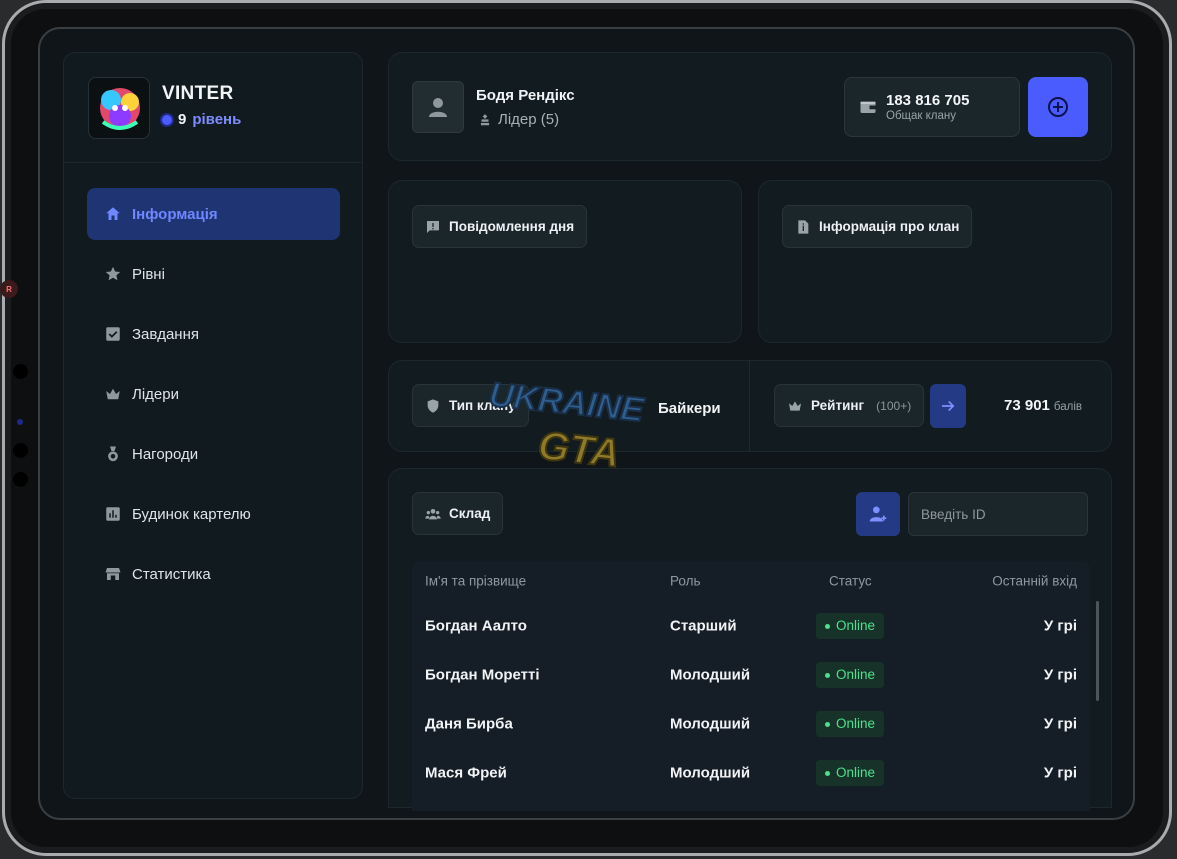 The width and height of the screenshot is (1177, 859). What do you see at coordinates (113, 334) in the screenshot?
I see `checkbox-icon` at bounding box center [113, 334].